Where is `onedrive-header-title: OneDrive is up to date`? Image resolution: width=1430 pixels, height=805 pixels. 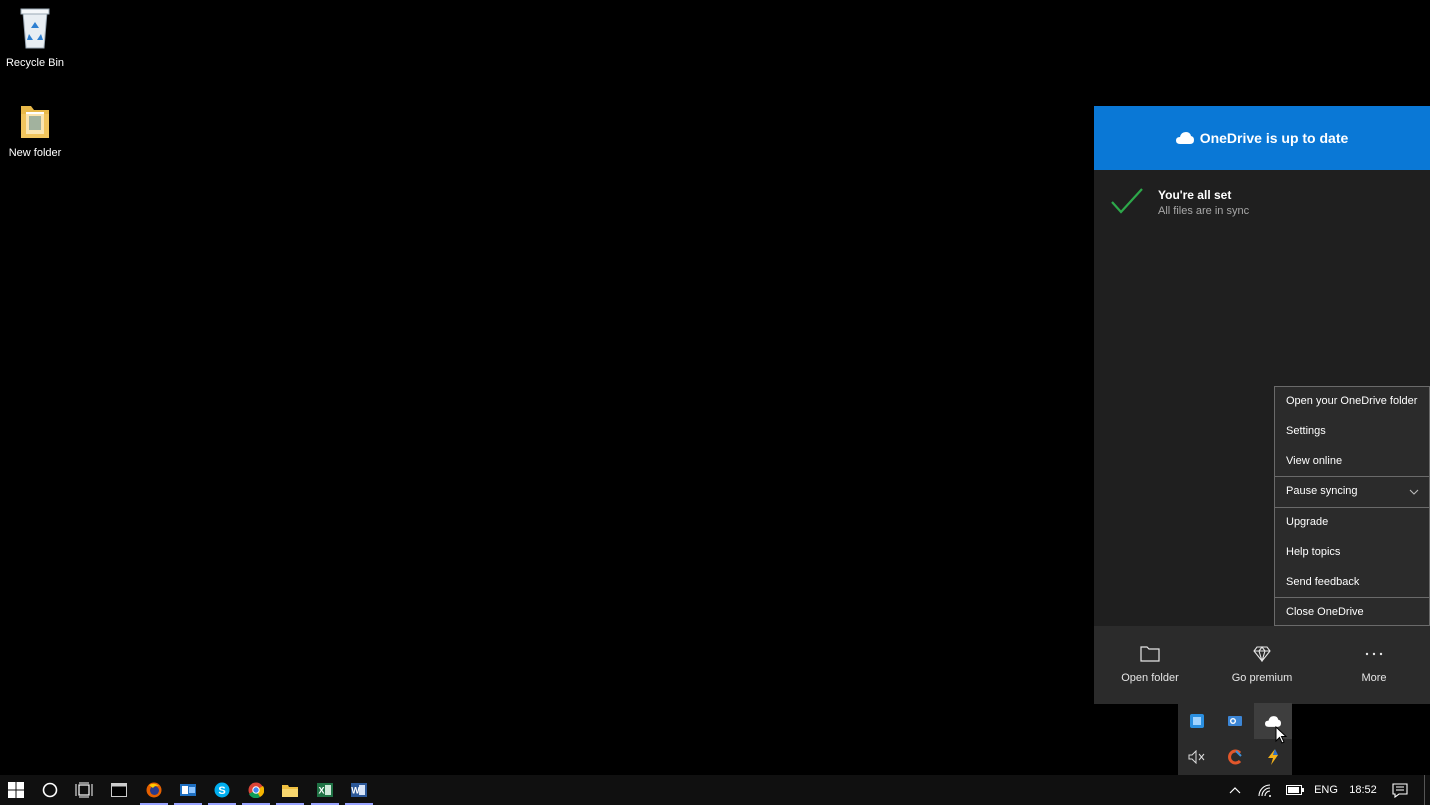 onedrive-header-title: OneDrive is up to date is located at coordinates (1274, 138).